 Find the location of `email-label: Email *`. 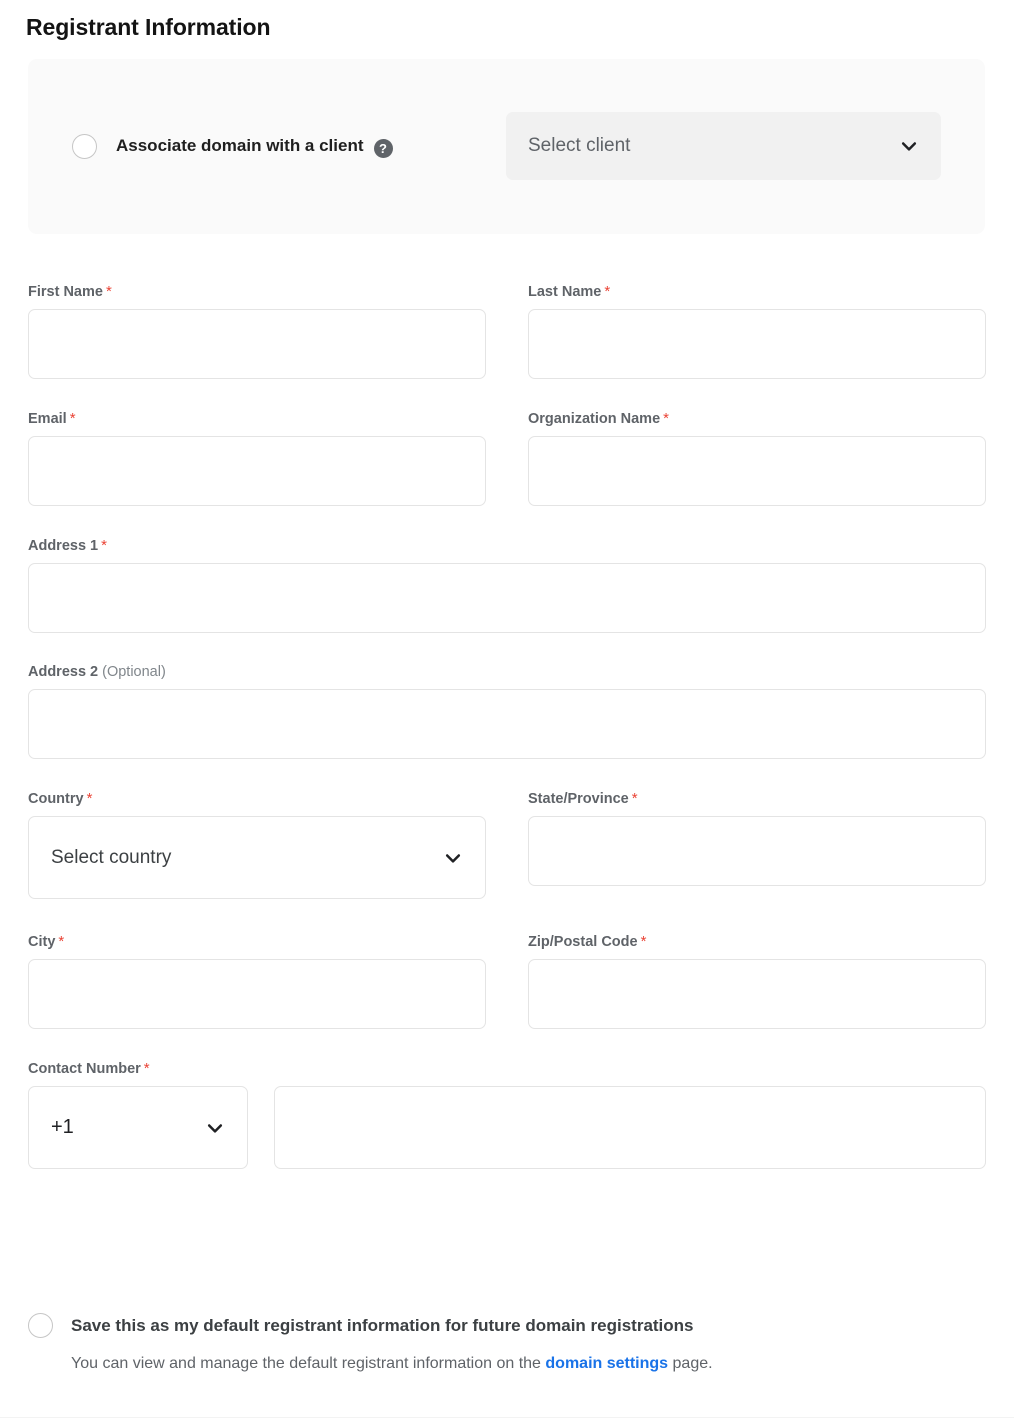

email-label: Email * is located at coordinates (257, 418).